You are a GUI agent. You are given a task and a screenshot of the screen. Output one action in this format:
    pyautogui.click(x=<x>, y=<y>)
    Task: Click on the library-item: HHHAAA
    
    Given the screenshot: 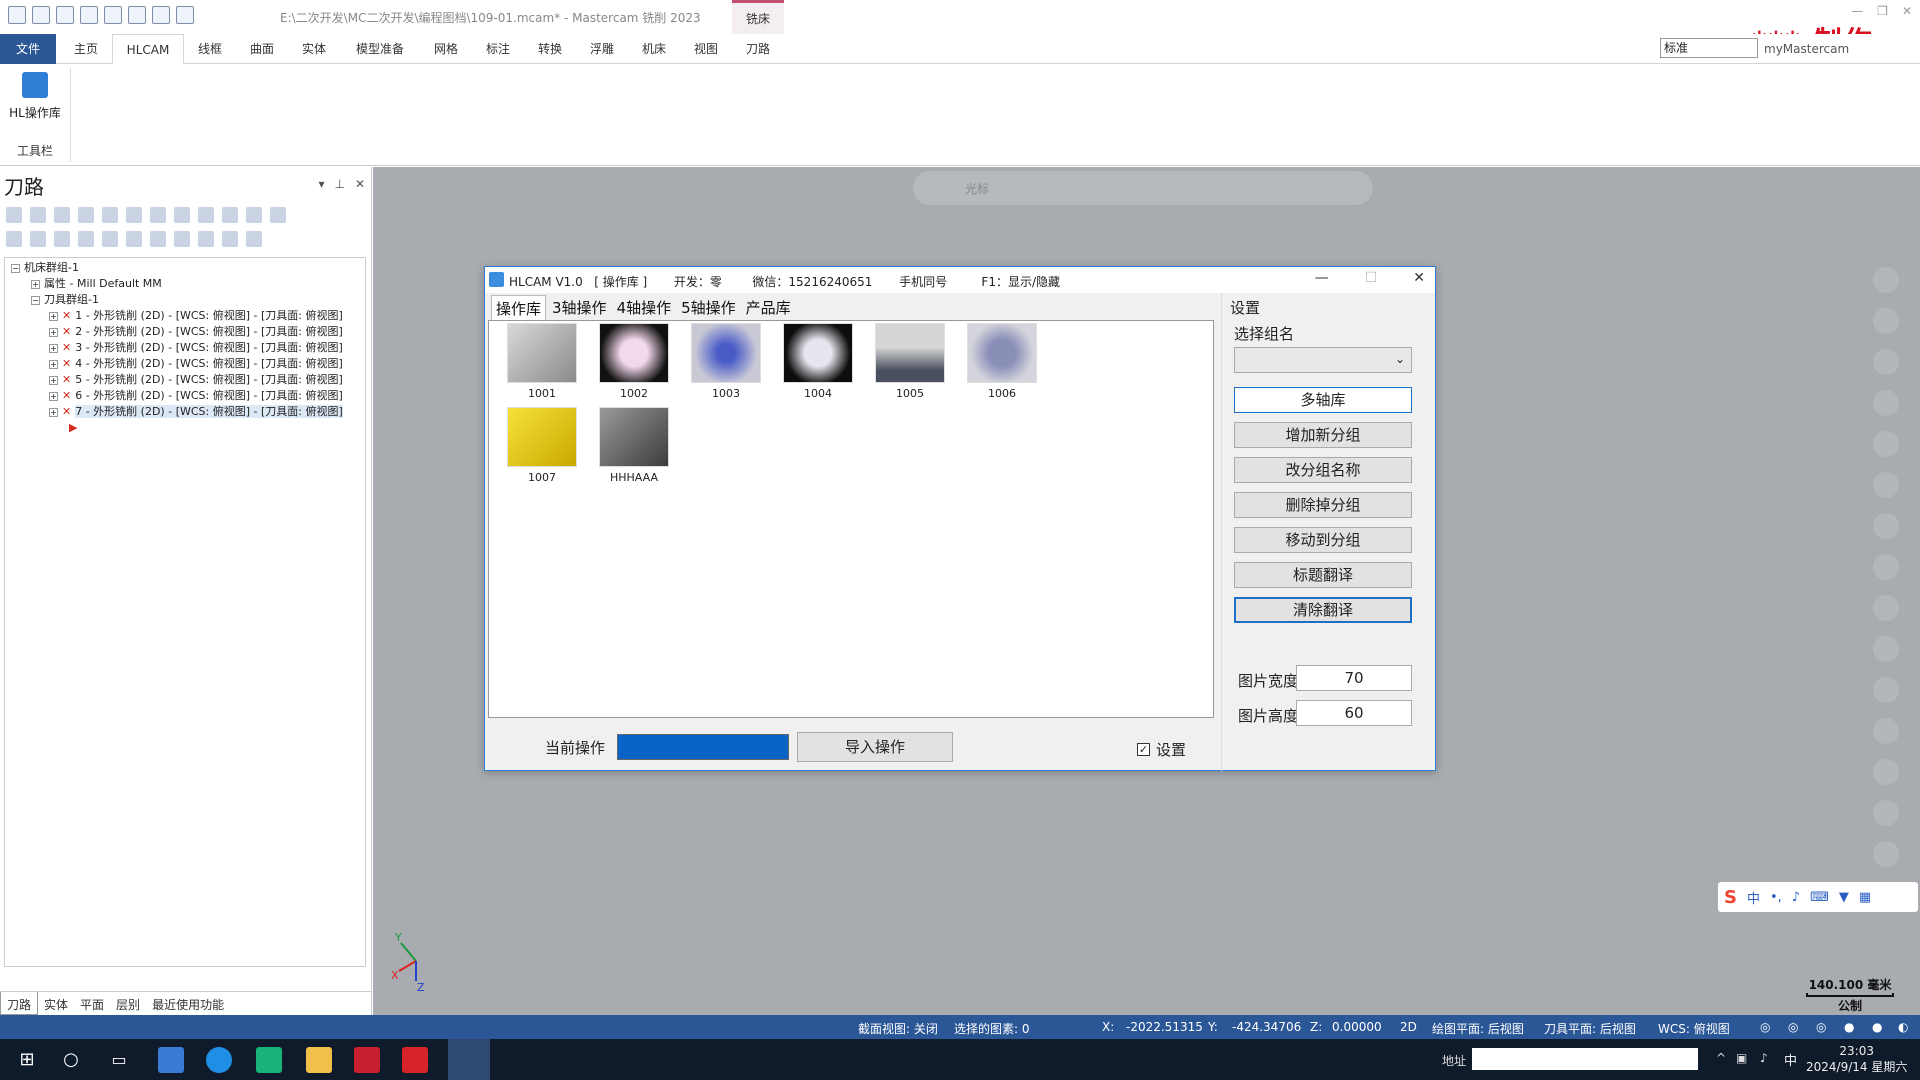 What is the action you would take?
    pyautogui.click(x=634, y=445)
    